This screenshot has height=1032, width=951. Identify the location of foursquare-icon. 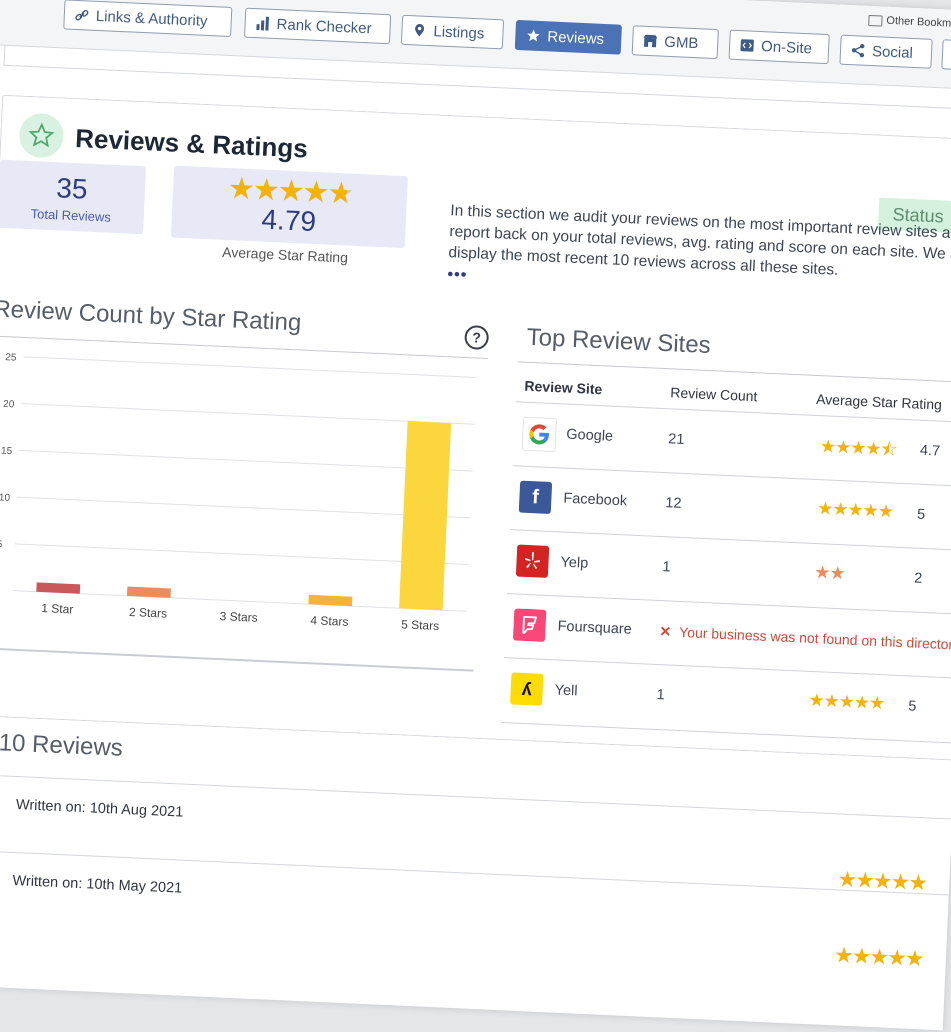
(529, 625).